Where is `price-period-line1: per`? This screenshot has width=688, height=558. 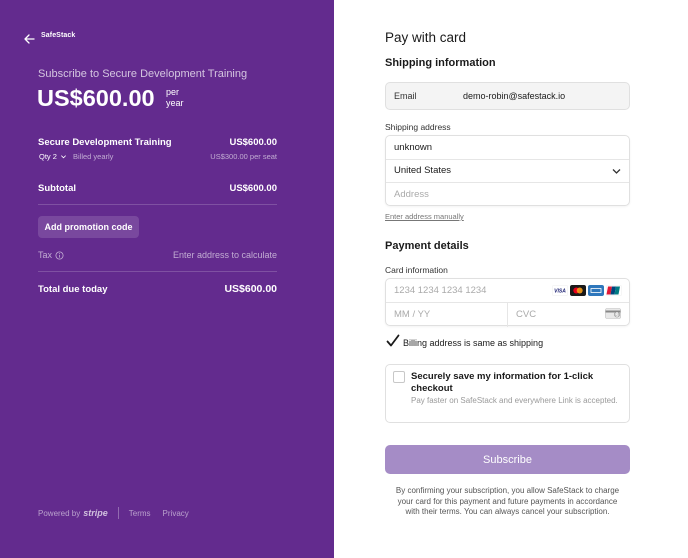 price-period-line1: per is located at coordinates (173, 92).